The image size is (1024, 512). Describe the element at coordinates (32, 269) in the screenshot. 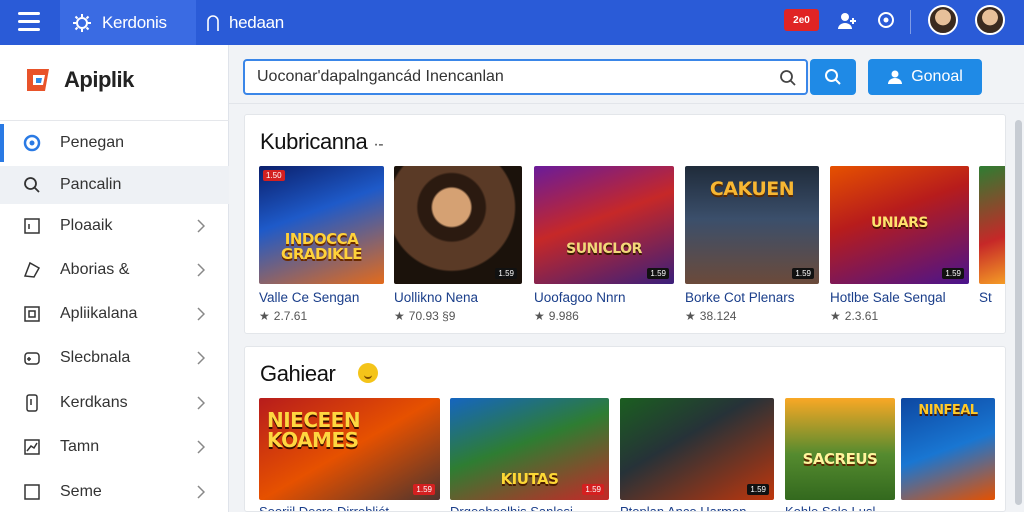

I see `tag-icon` at that location.